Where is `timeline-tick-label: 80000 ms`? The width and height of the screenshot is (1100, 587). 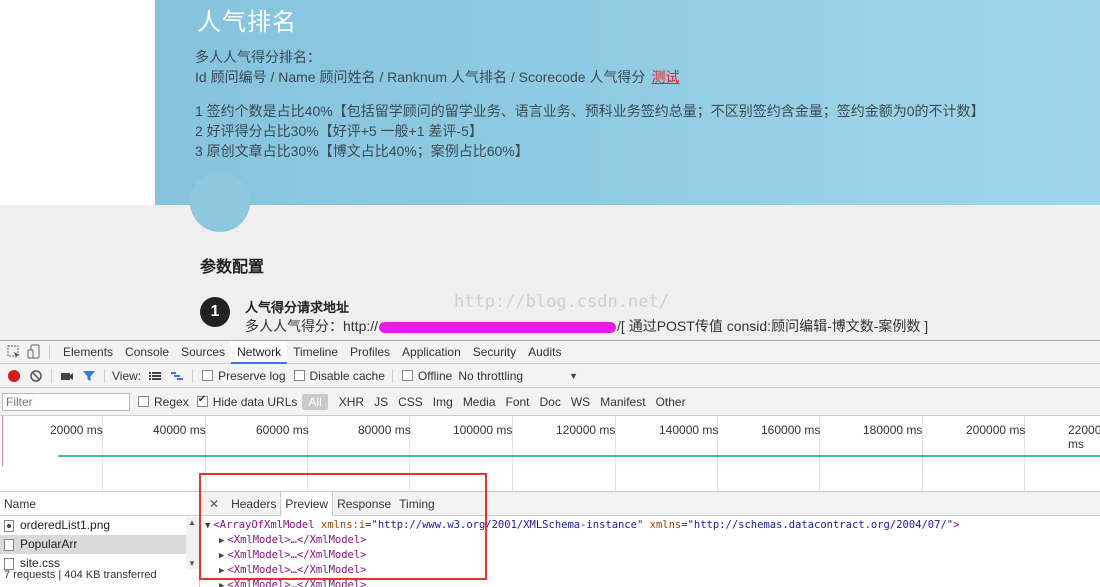
timeline-tick-label: 80000 ms is located at coordinates (384, 430).